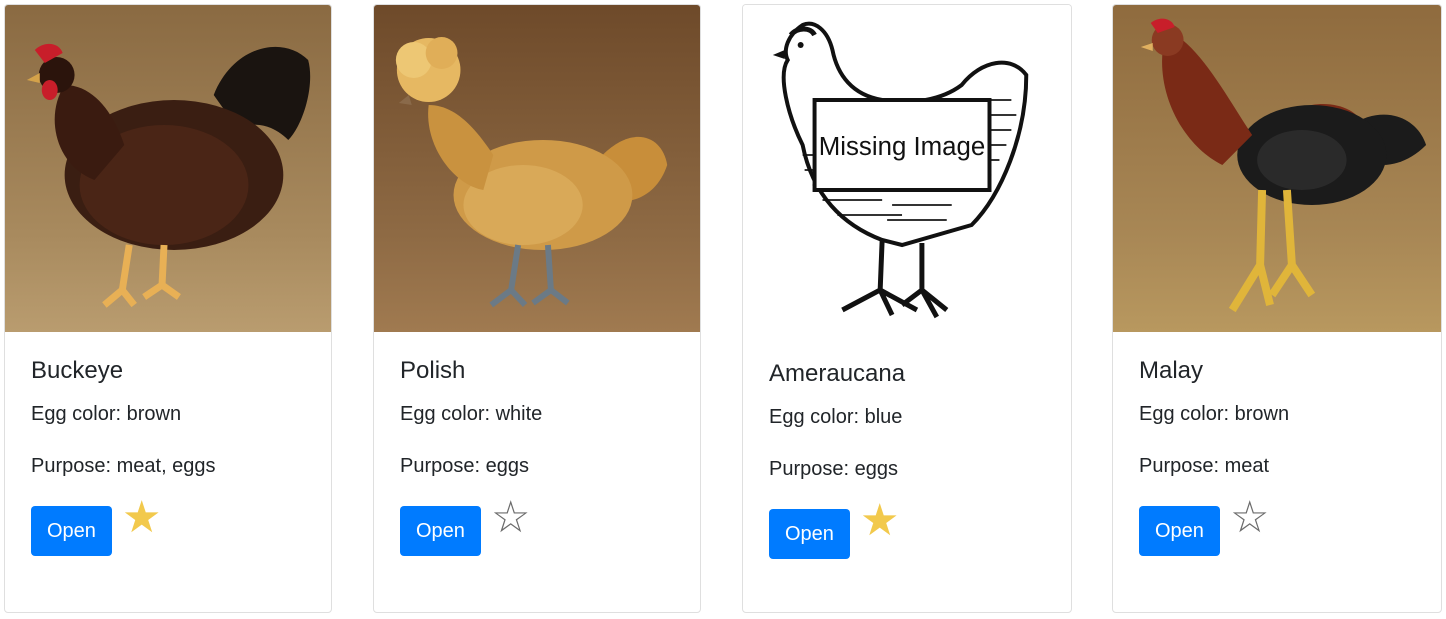 The image size is (1446, 619). I want to click on breed-photo-buckeye, so click(168, 168).